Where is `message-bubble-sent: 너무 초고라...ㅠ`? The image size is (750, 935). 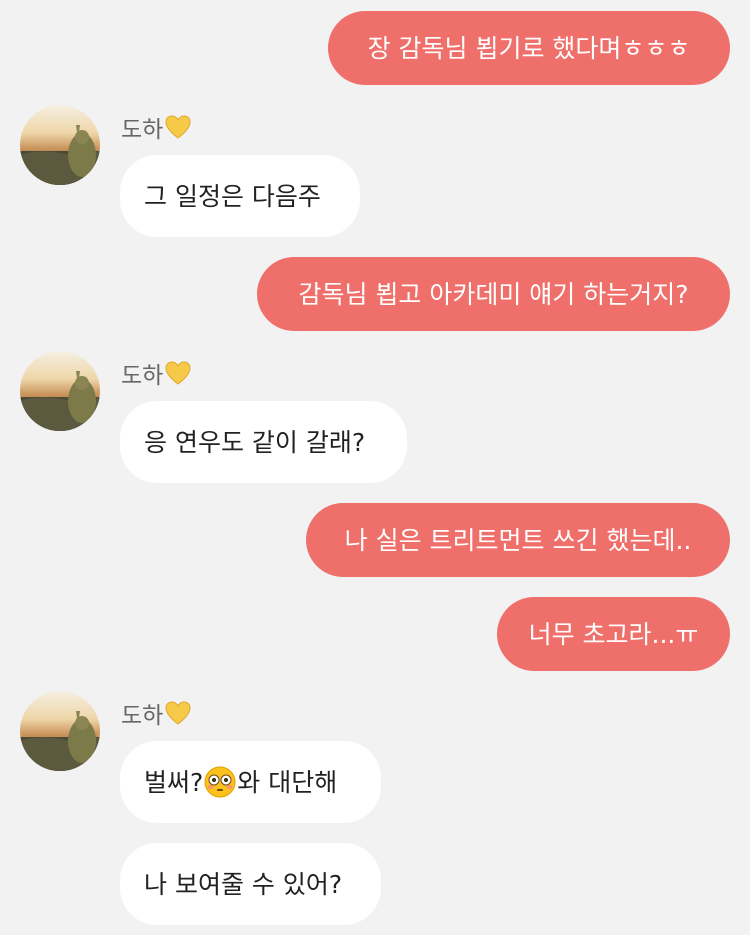
message-bubble-sent: 너무 초고라...ㅠ is located at coordinates (613, 634).